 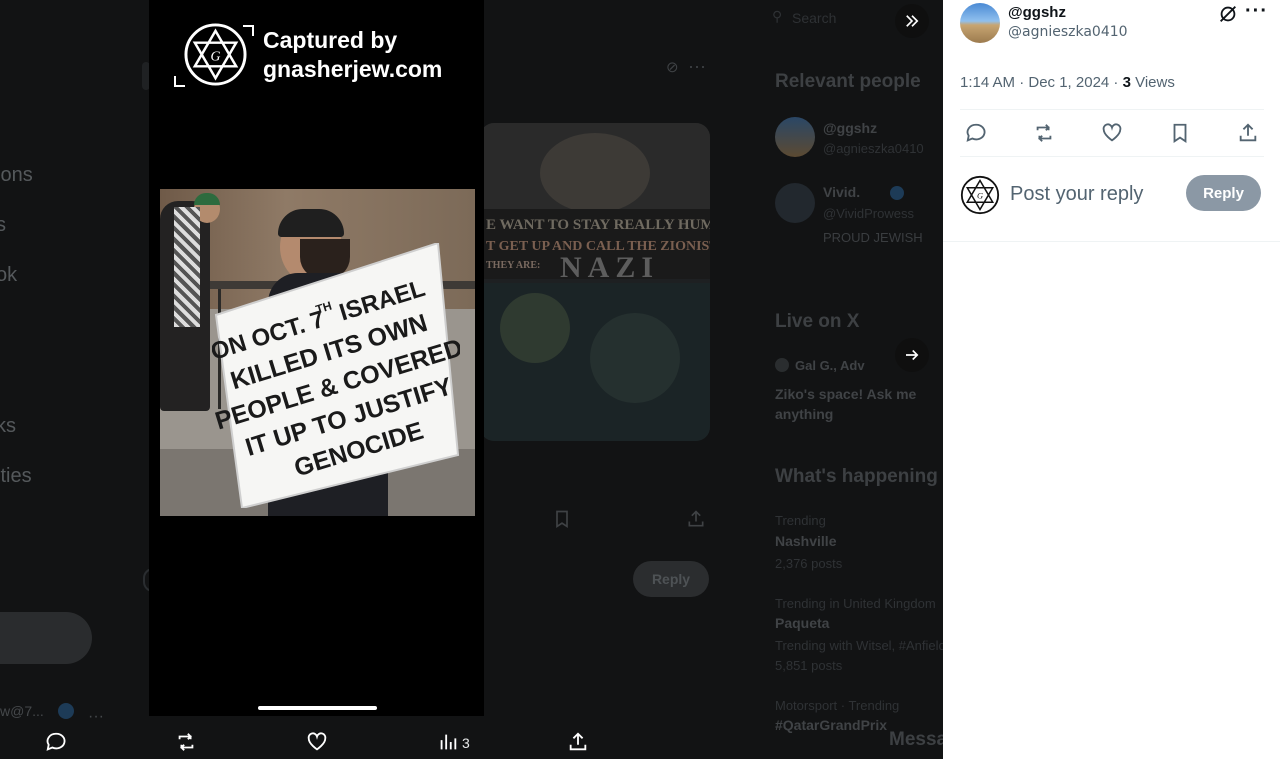 I want to click on reply-button: Reply, so click(x=1223, y=193).